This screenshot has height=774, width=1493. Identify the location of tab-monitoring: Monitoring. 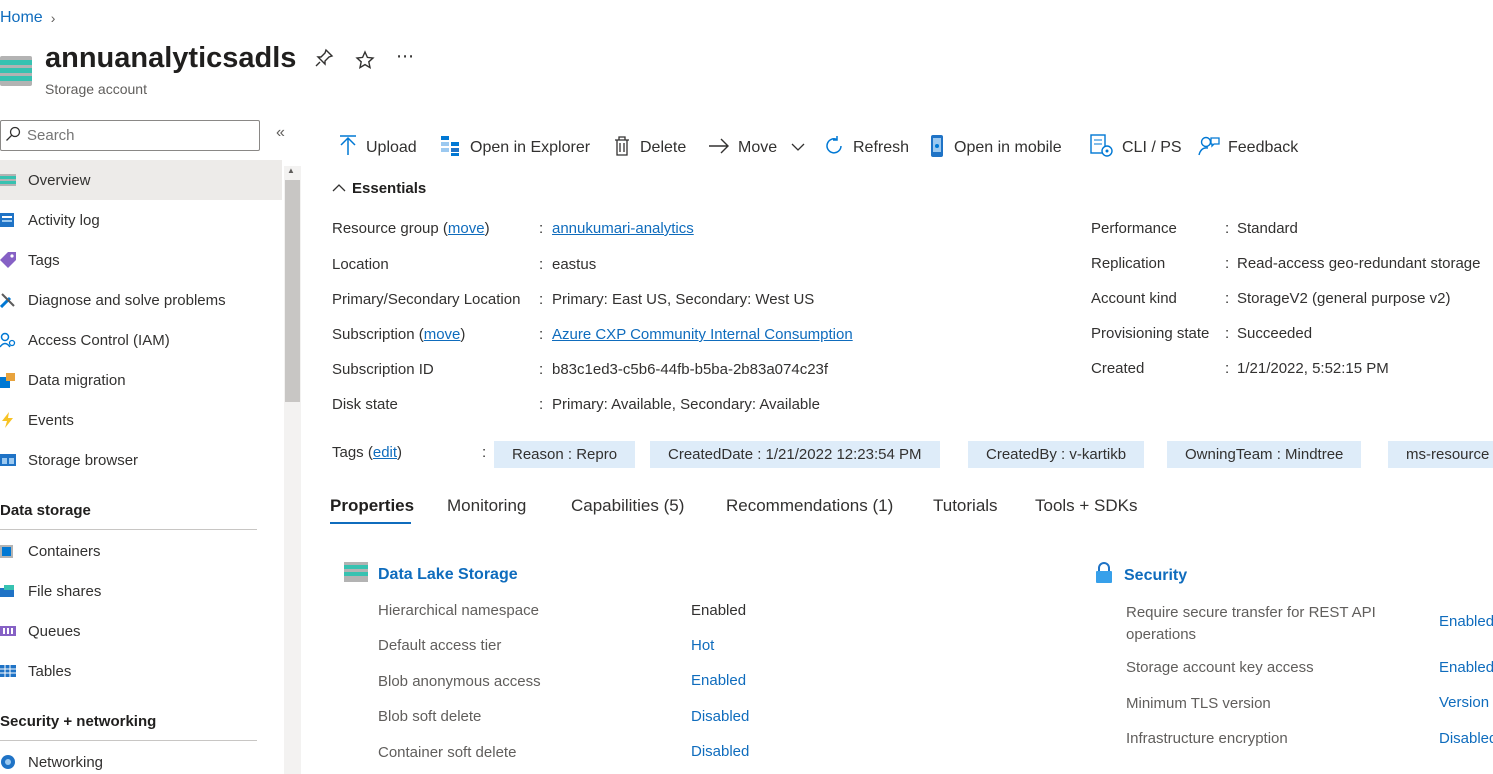
(486, 506).